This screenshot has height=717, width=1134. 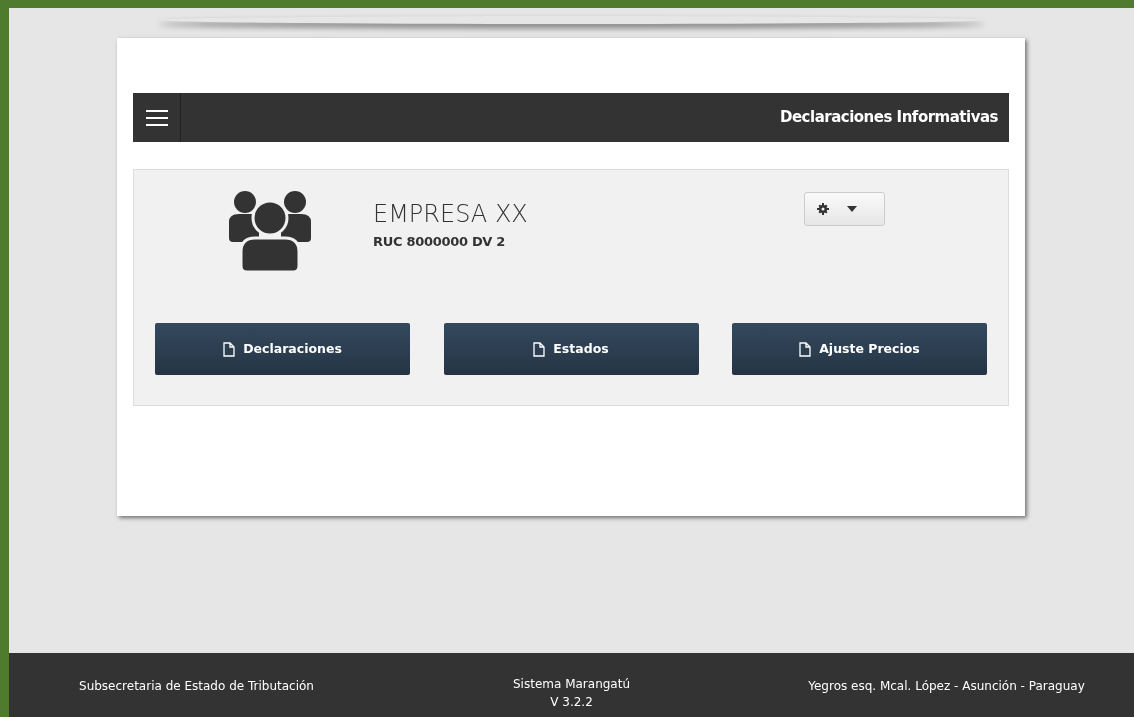 I want to click on company-name: EMPRESA XX, so click(x=450, y=214).